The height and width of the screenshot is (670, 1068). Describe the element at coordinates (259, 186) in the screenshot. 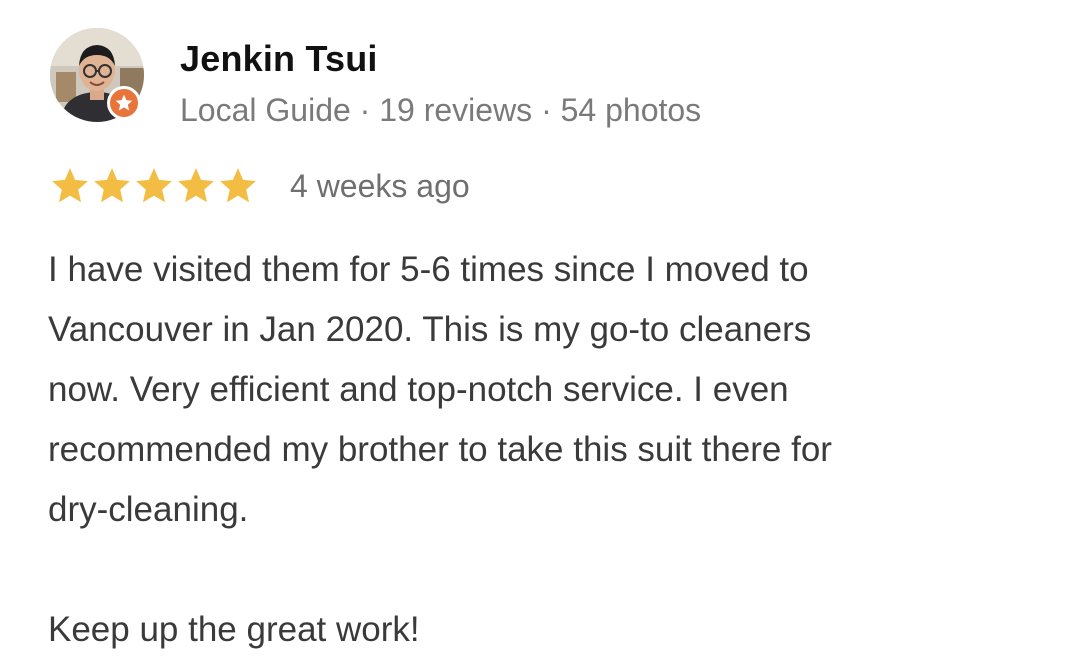

I see `rating-row: 4 weeks ago` at that location.